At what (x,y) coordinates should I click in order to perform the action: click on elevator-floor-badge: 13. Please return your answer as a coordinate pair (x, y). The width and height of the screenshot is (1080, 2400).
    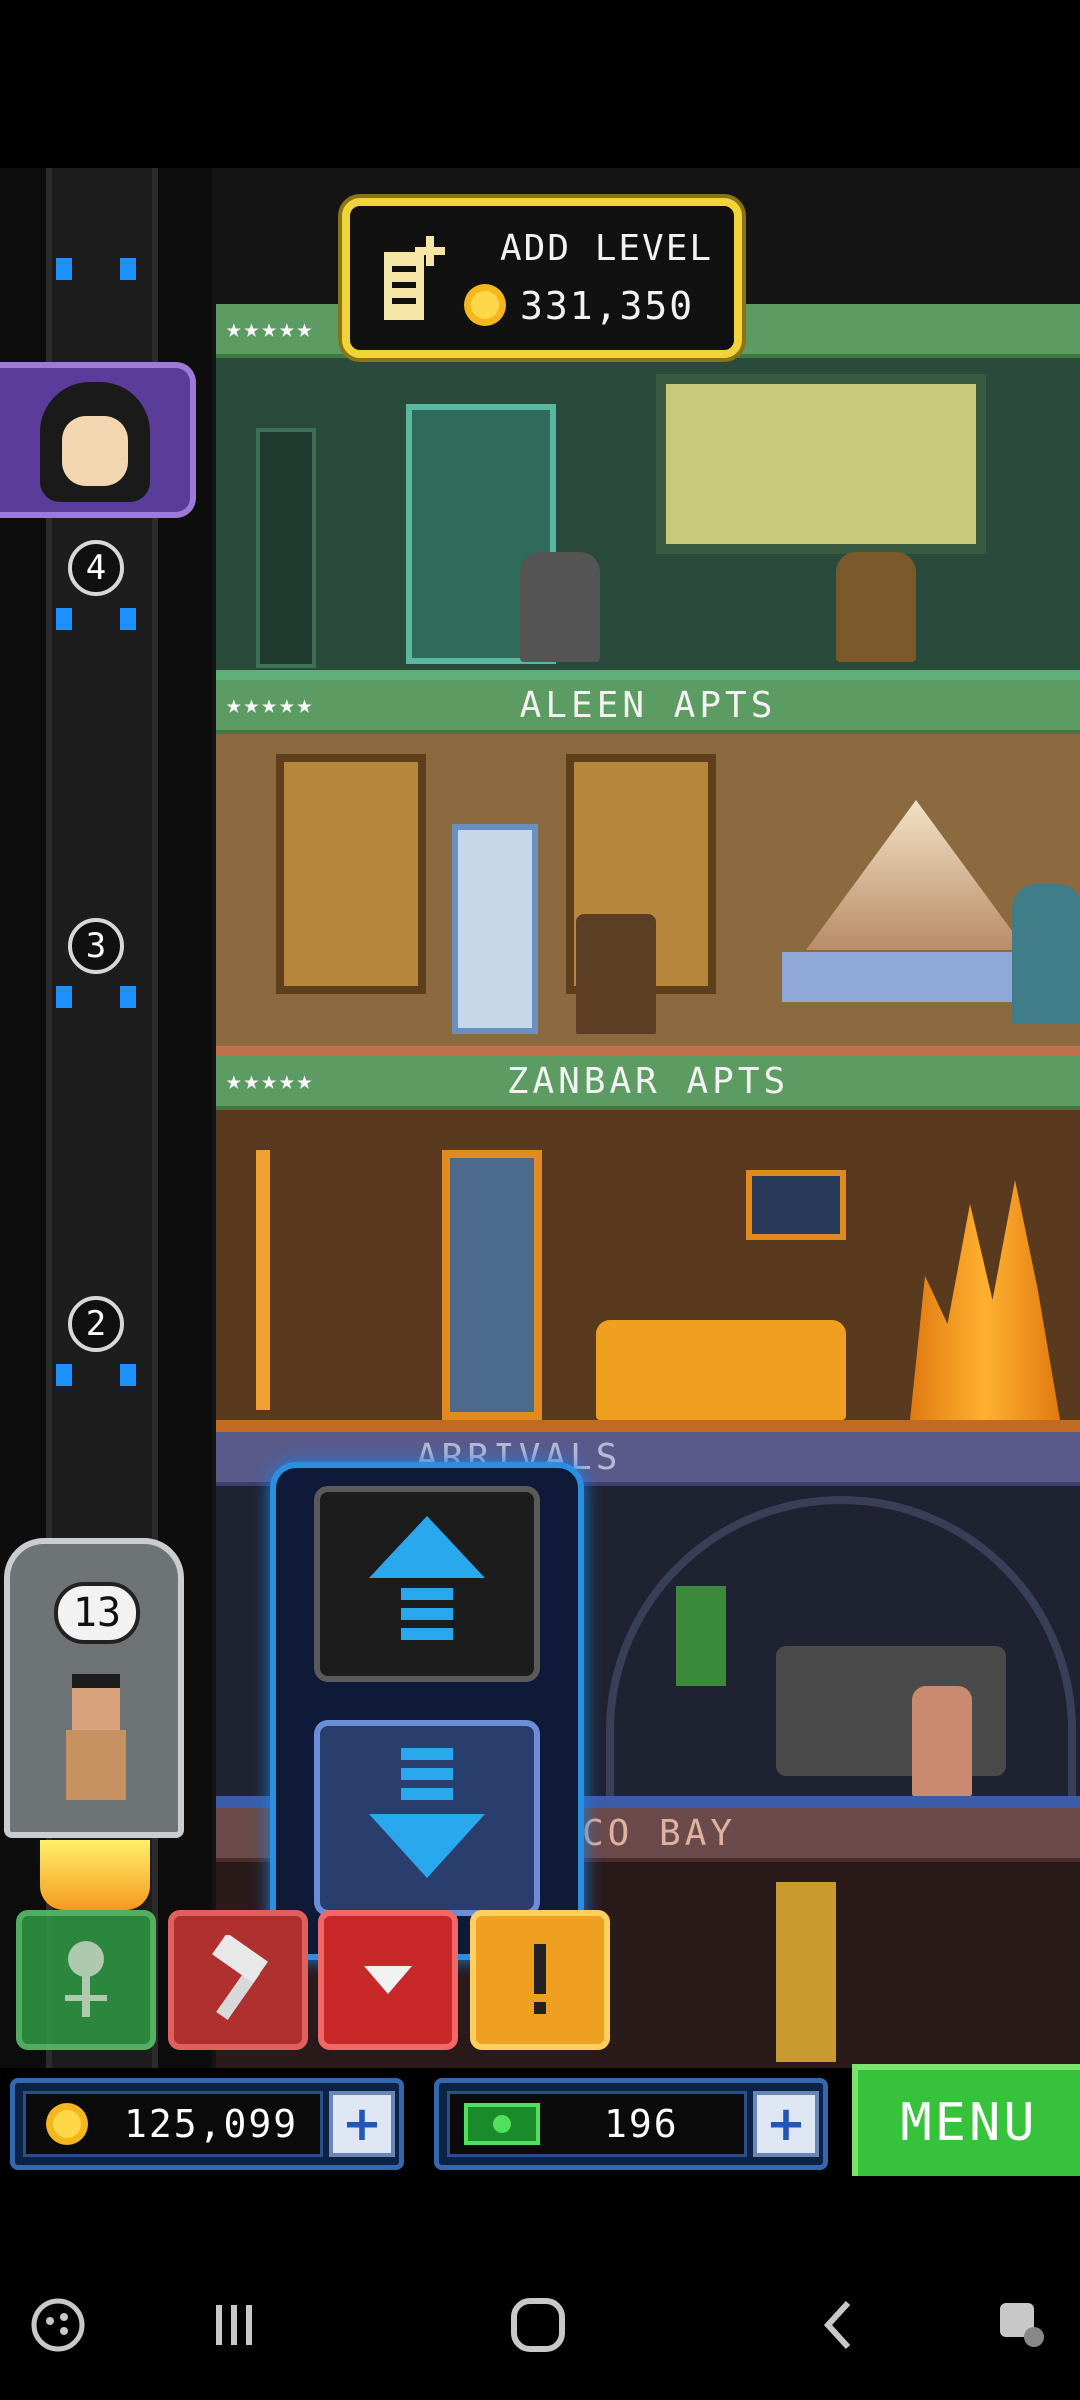
    Looking at the image, I should click on (97, 1613).